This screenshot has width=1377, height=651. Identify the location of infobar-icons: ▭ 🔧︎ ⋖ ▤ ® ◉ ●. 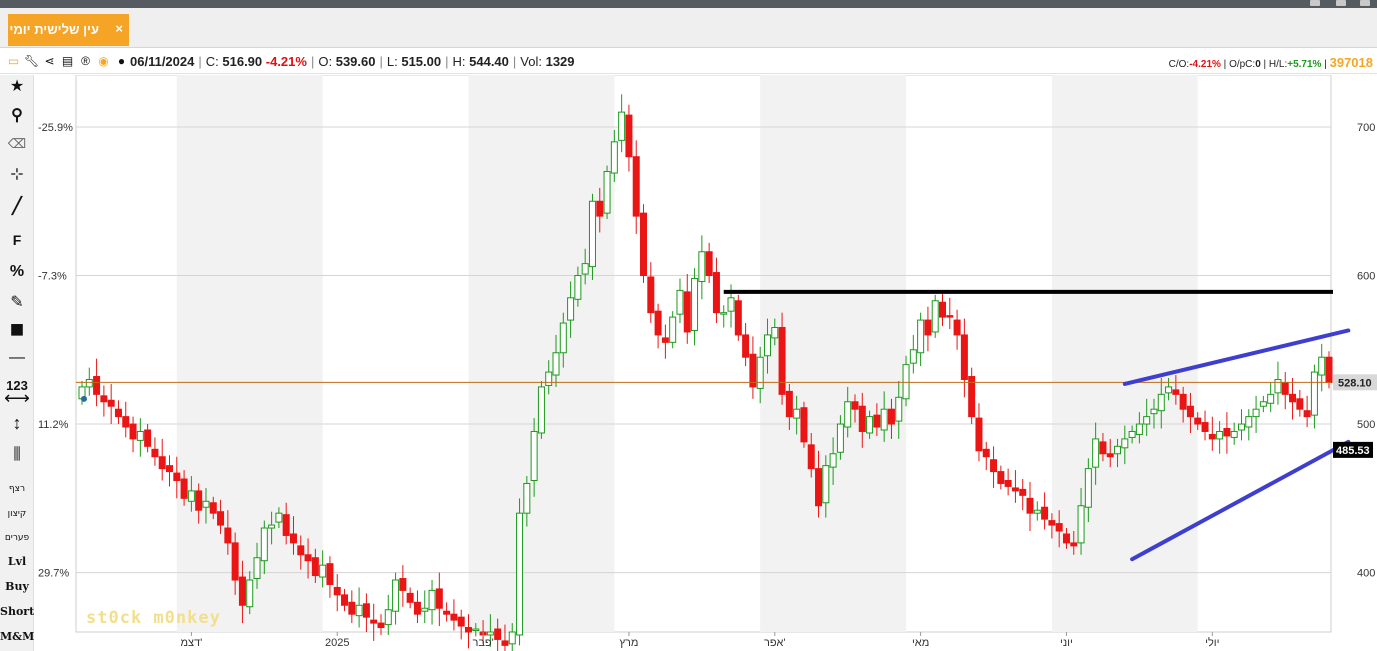
(67, 61).